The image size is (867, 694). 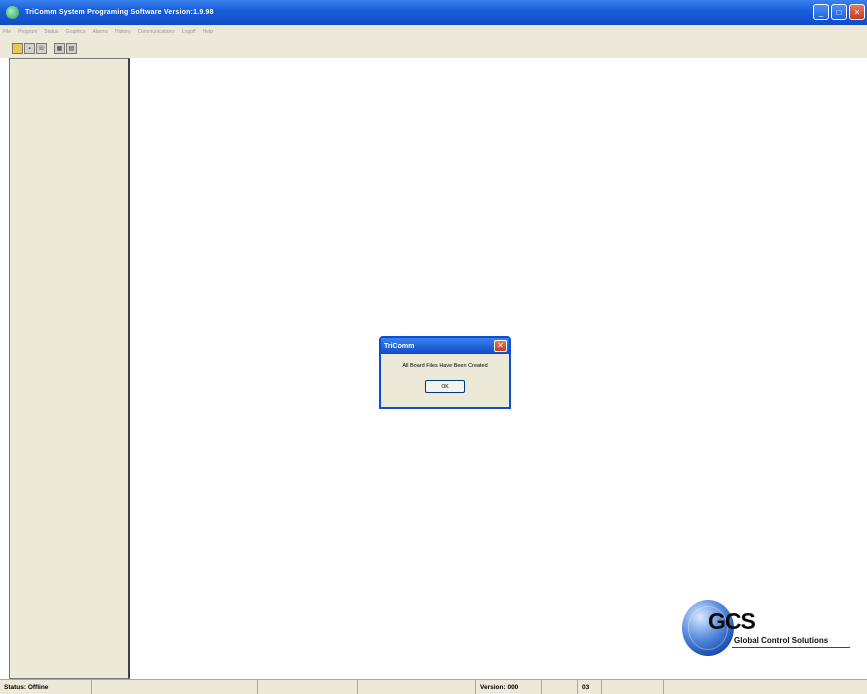 What do you see at coordinates (17, 48) in the screenshot?
I see `open-folder-icon` at bounding box center [17, 48].